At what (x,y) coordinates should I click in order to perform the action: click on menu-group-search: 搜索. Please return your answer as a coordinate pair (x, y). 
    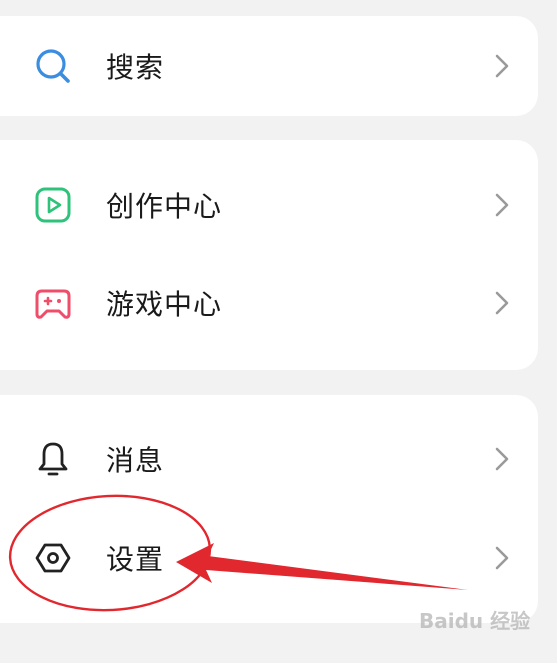
    Looking at the image, I should click on (269, 66).